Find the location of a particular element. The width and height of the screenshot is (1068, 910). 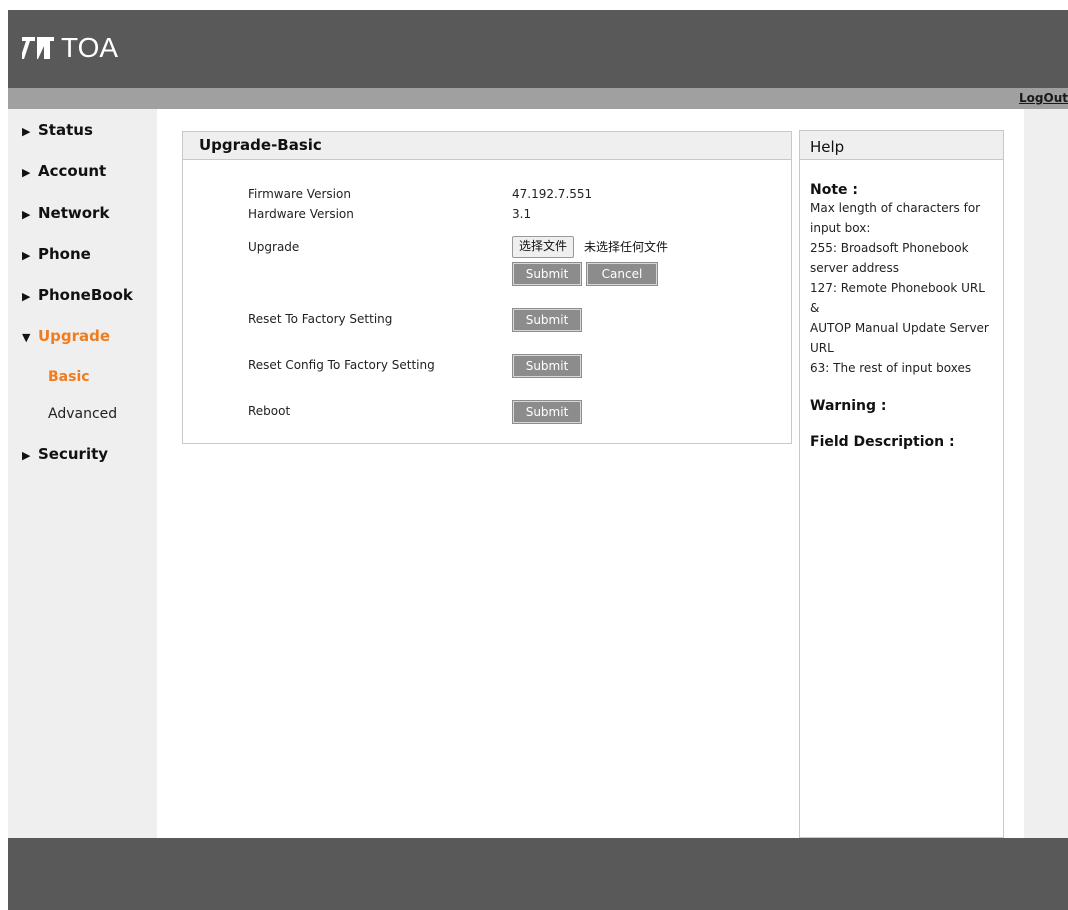

hardware-version-label: Hardware Version is located at coordinates (301, 214).